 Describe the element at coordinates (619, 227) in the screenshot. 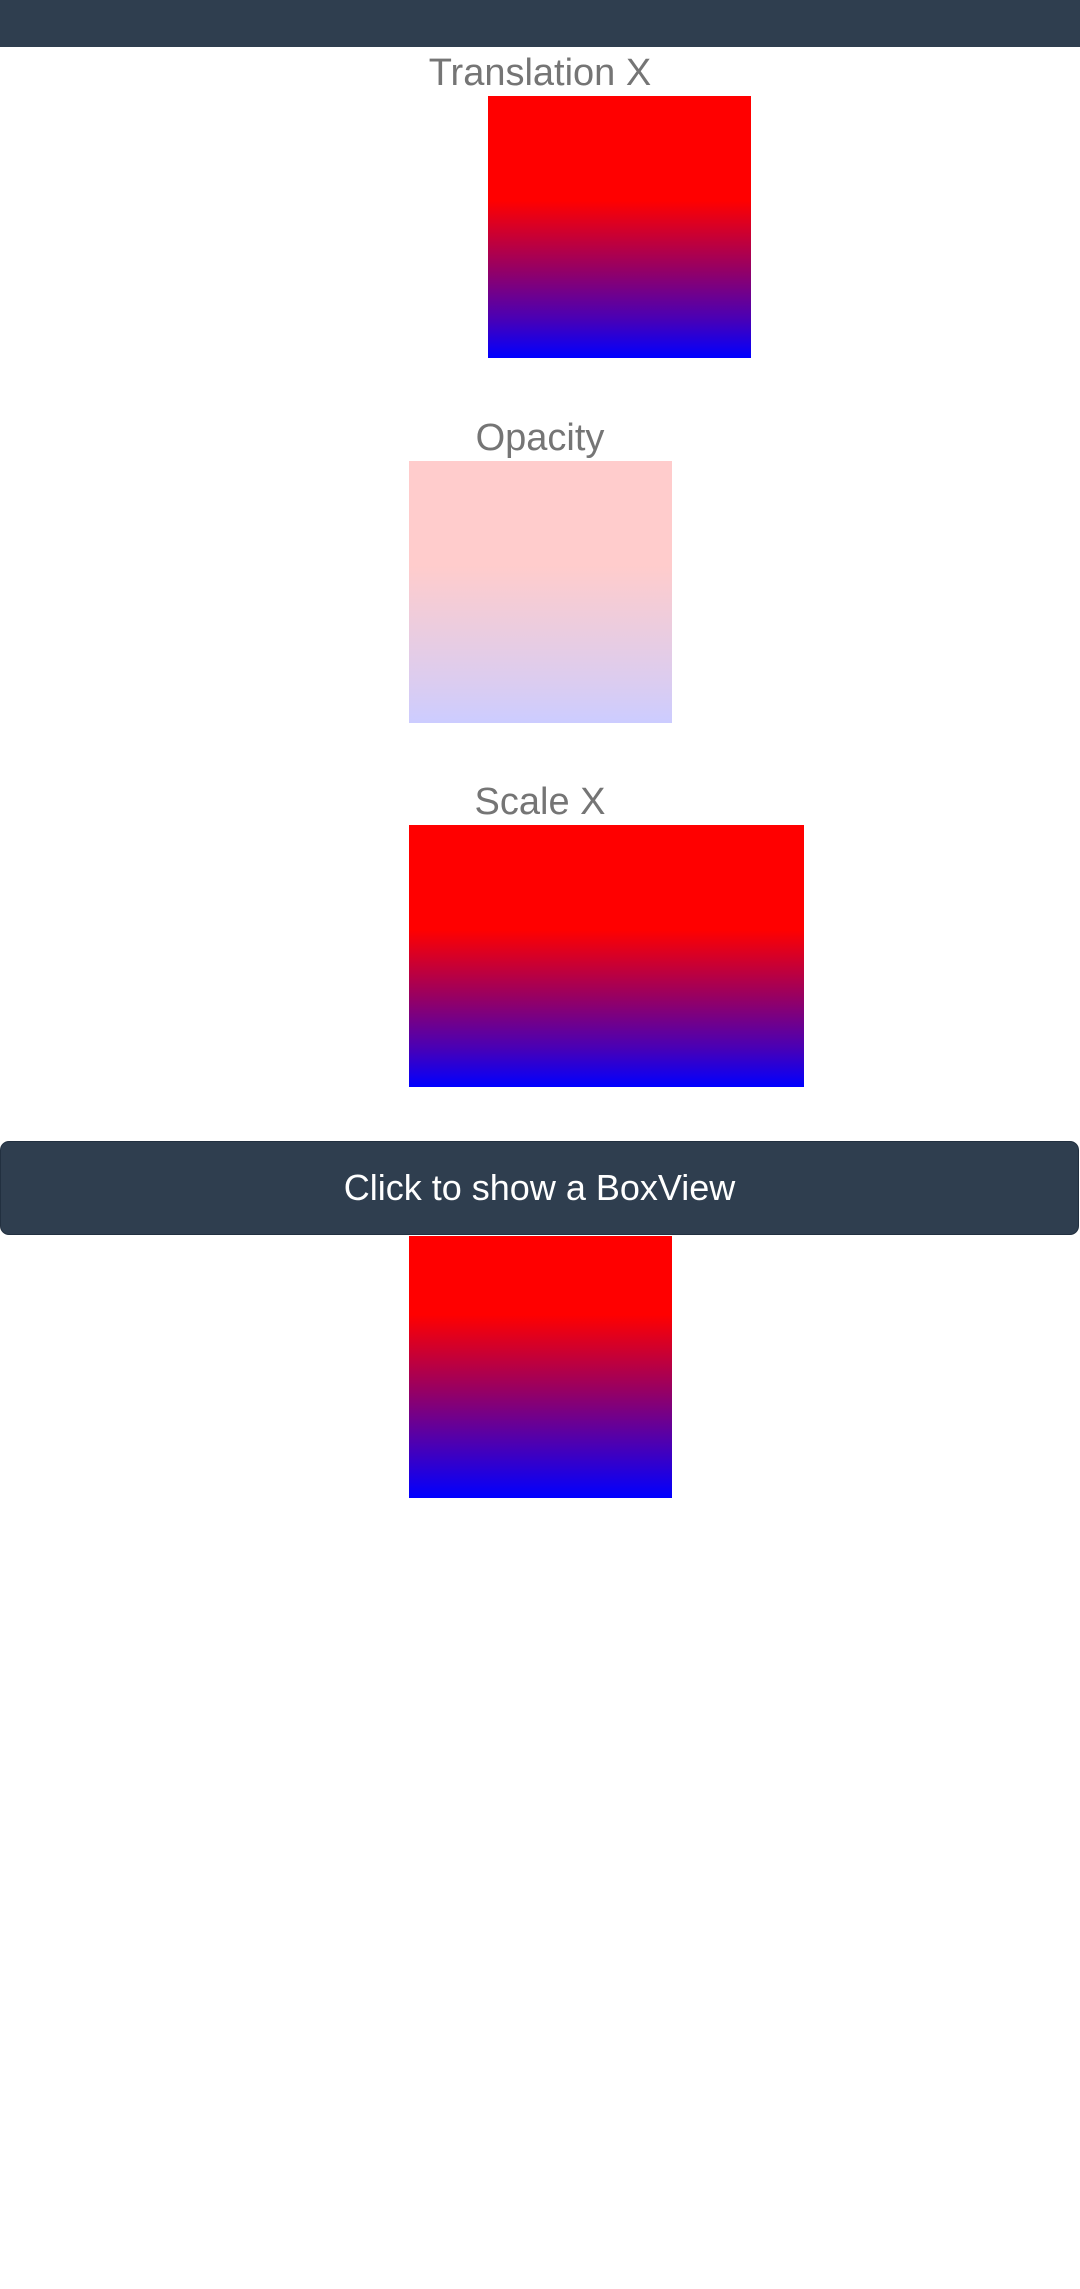

I see `translation-x-box` at that location.